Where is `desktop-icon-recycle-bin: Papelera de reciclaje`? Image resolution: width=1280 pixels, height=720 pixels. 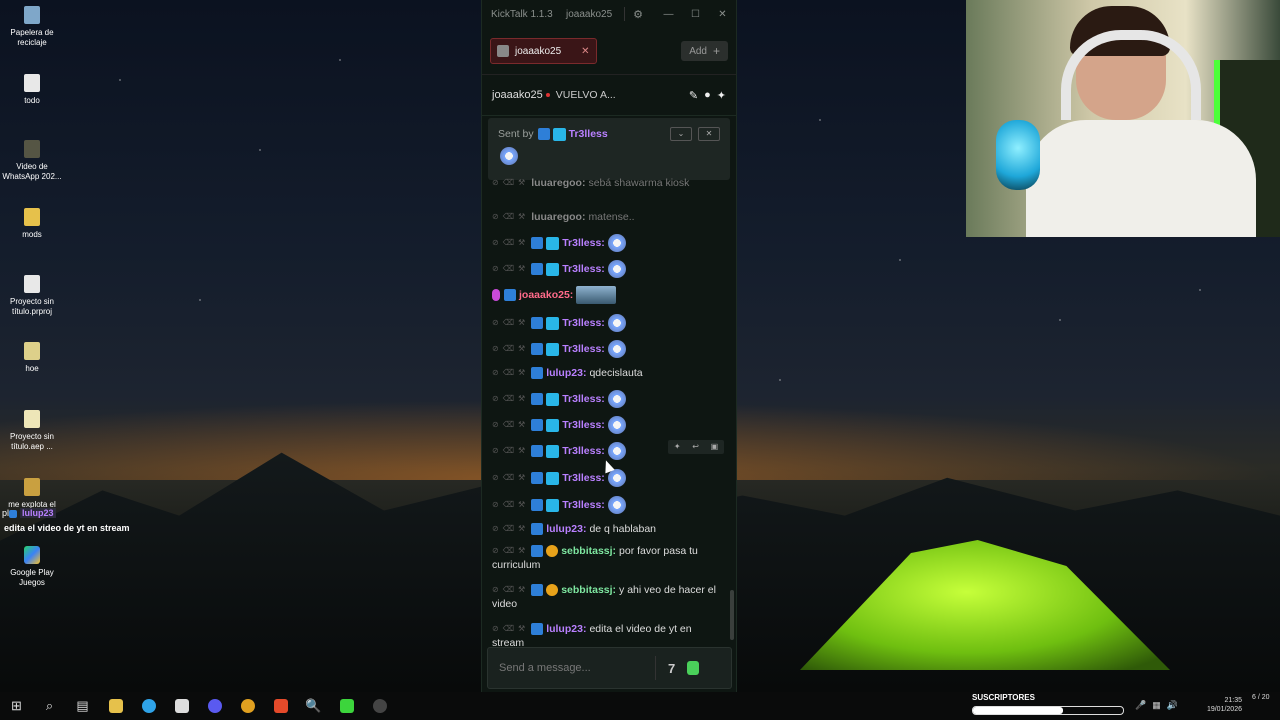 desktop-icon-recycle-bin: Papelera de reciclaje is located at coordinates (32, 27).